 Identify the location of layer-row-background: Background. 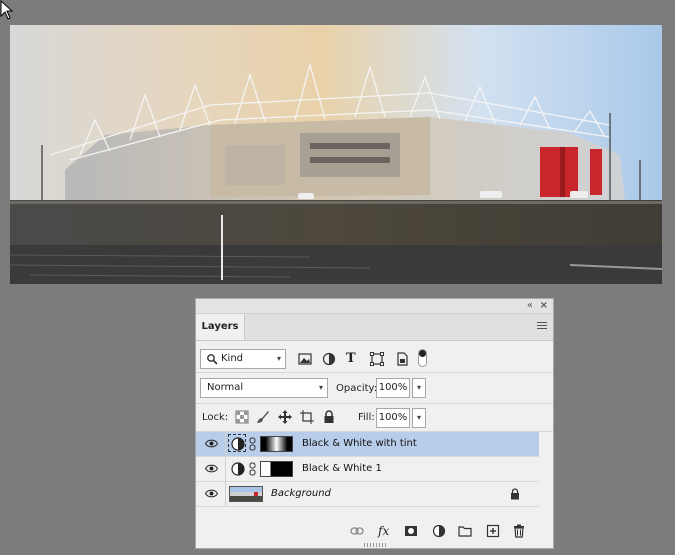
(367, 494).